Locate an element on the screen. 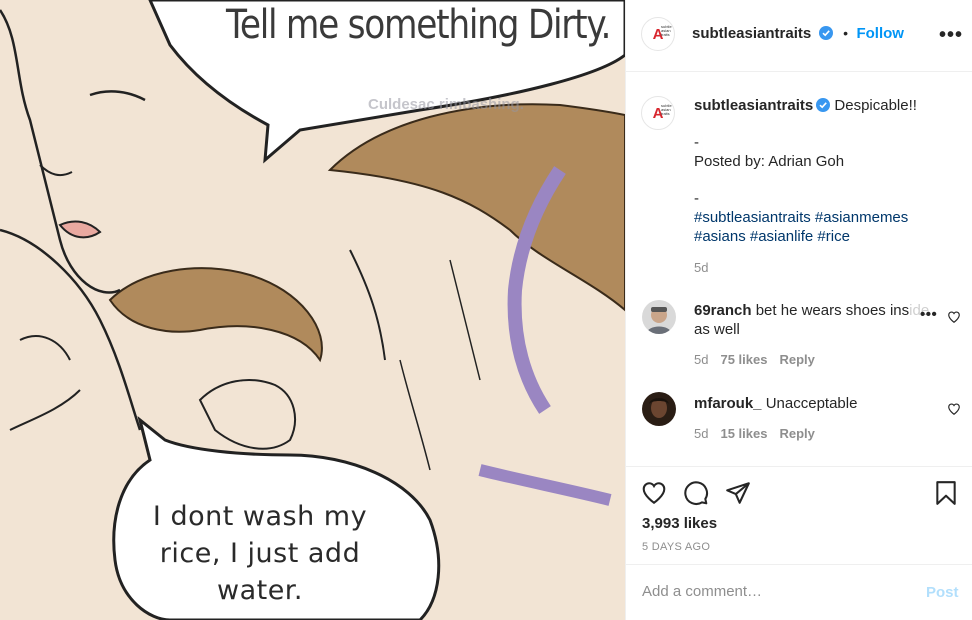 This screenshot has height=620, width=972. comic-caption-top: Tell me something Dirty. is located at coordinates (418, 25).